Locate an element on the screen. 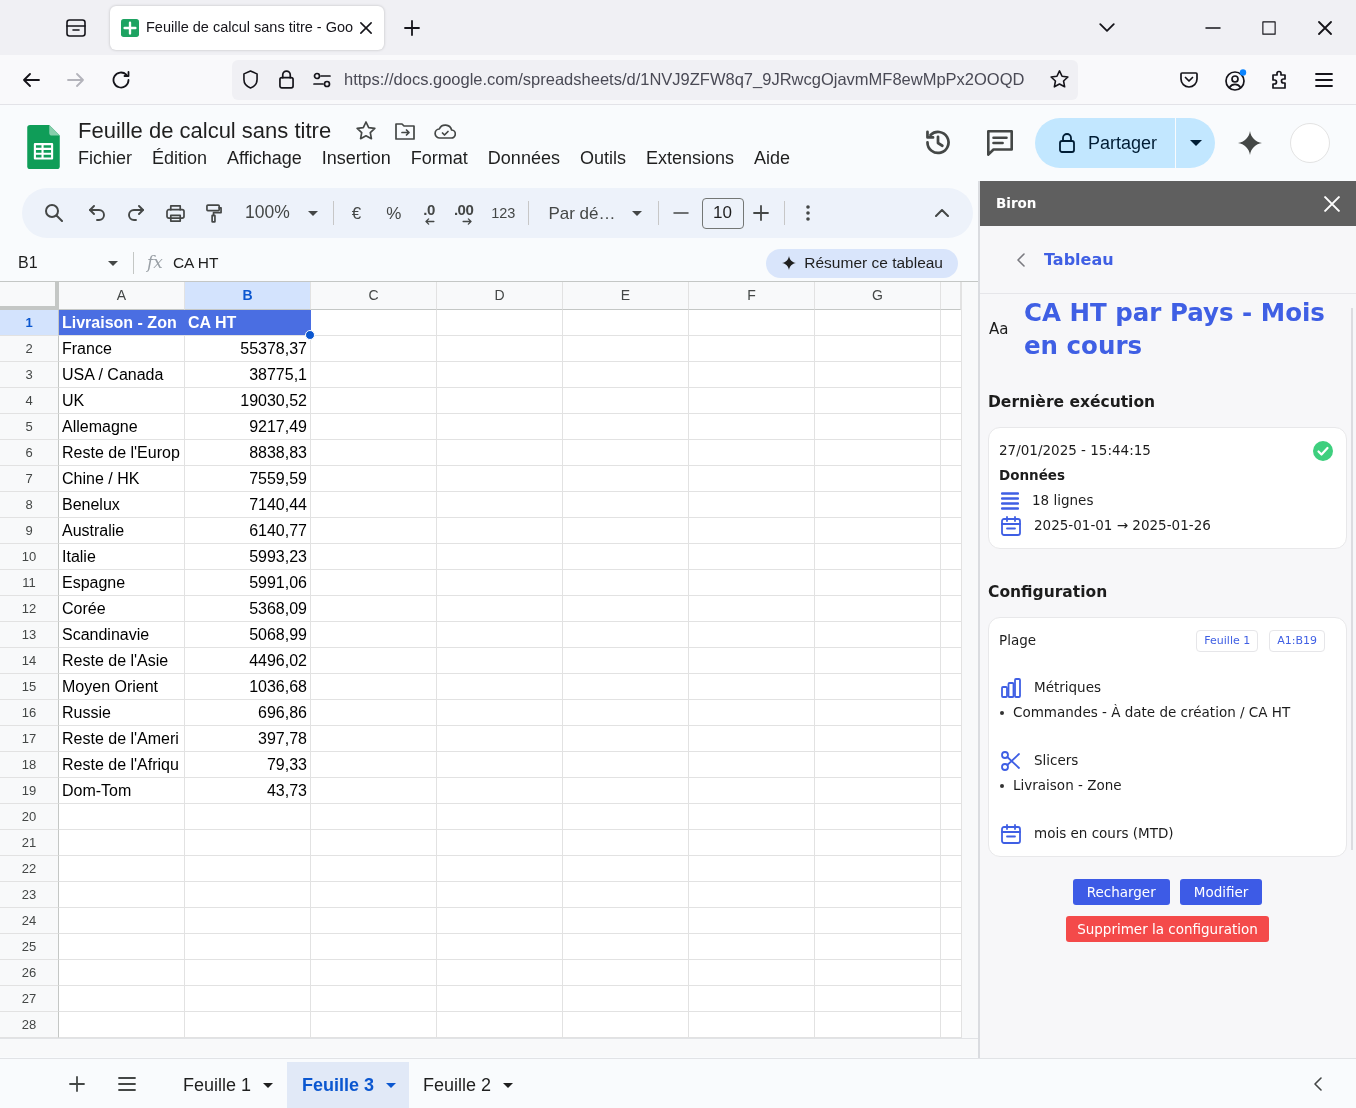 The width and height of the screenshot is (1356, 1108). maximize-icon is located at coordinates (1269, 27).